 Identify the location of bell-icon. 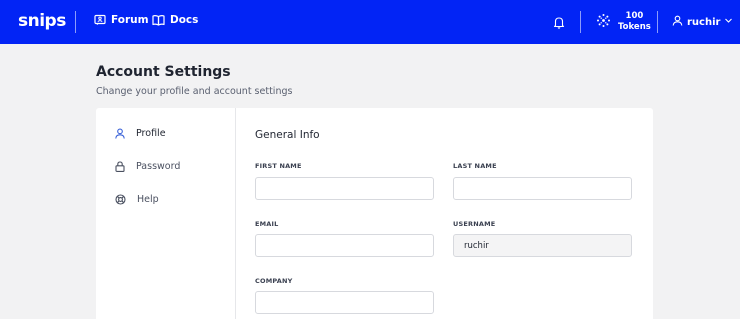
(559, 23).